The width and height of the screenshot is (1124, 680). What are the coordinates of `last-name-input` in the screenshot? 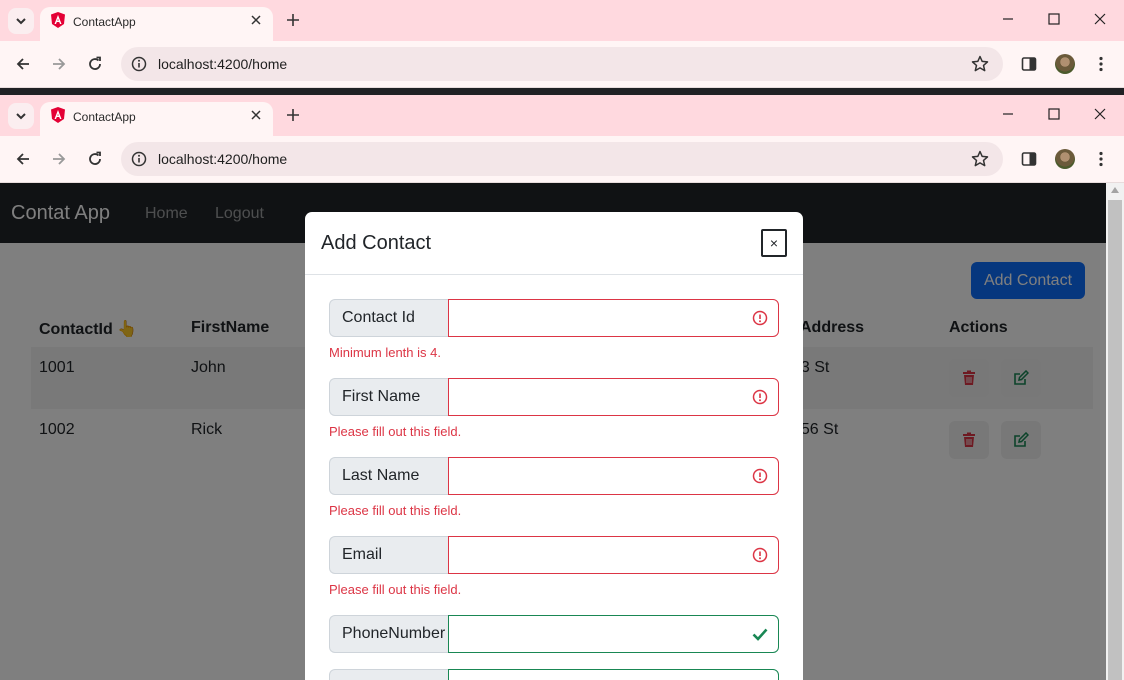 It's located at (613, 476).